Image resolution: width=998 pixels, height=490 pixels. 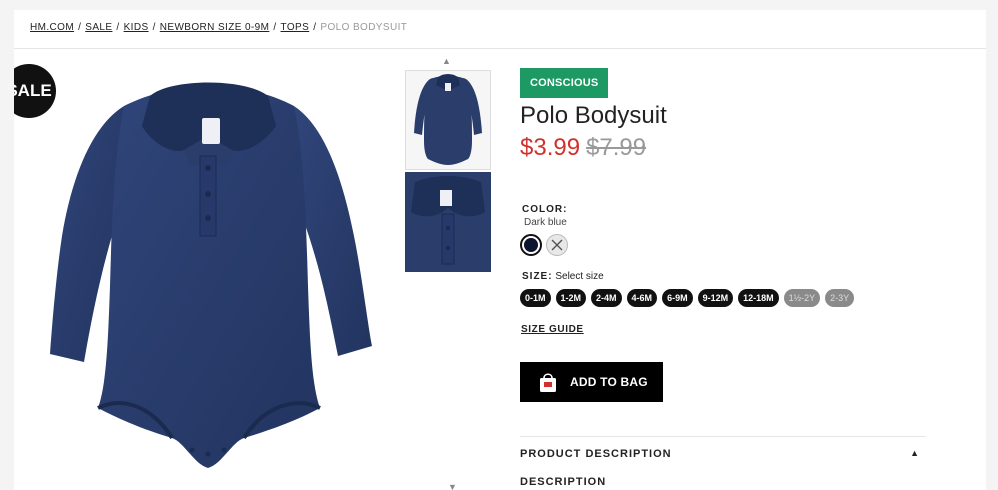 What do you see at coordinates (550, 147) in the screenshot?
I see `sale-price: $3.99` at bounding box center [550, 147].